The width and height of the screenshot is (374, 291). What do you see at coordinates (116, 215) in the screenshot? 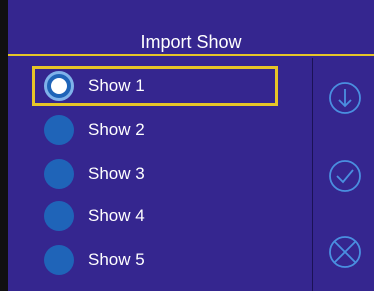
I see `show-item-label: Show 4` at bounding box center [116, 215].